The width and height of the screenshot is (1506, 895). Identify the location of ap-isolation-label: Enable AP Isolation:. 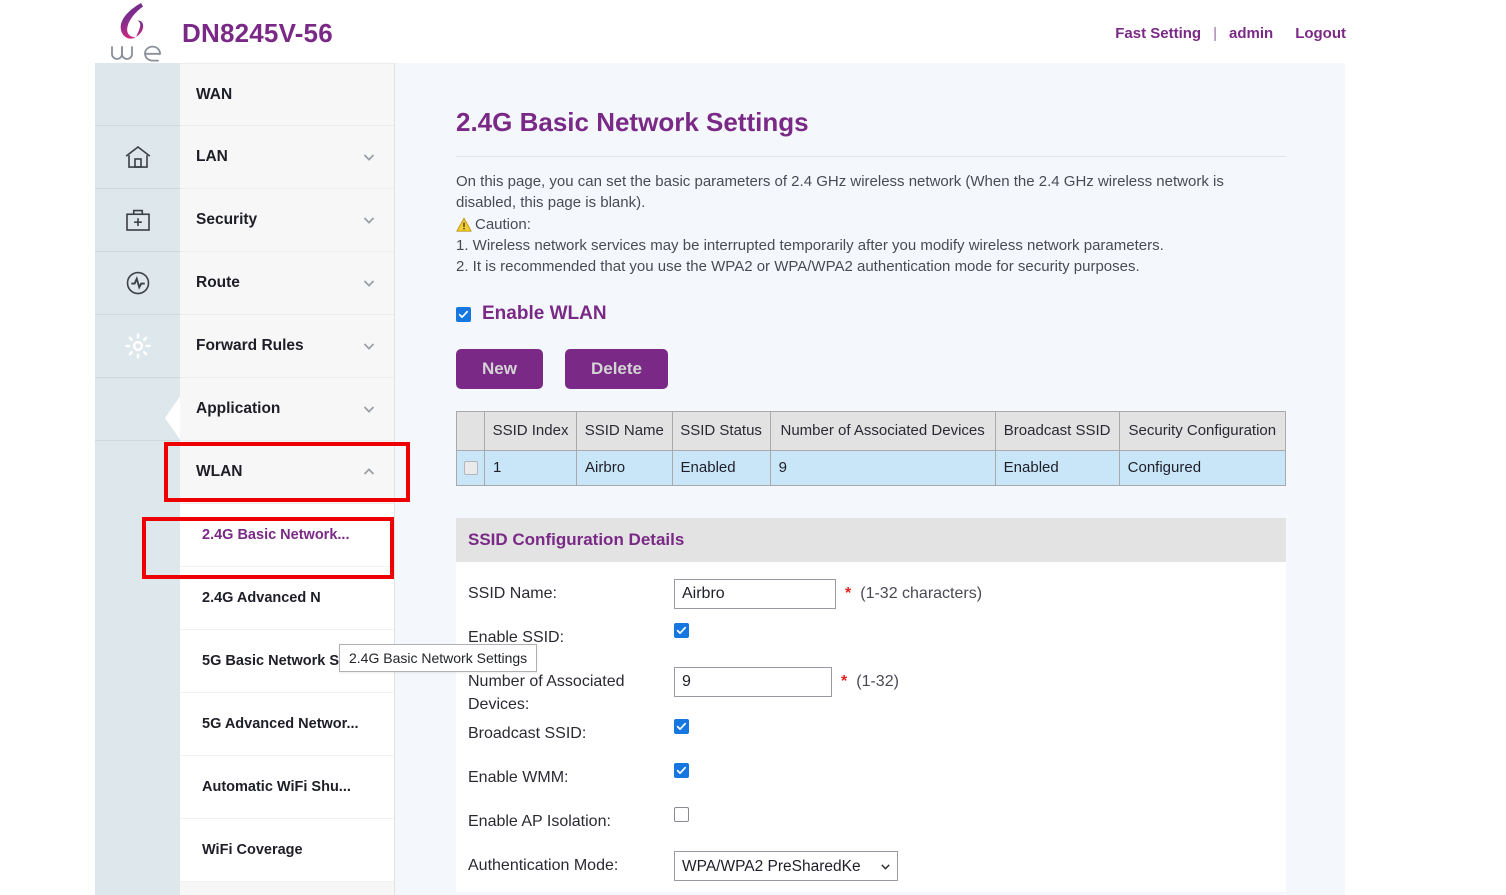
(539, 821).